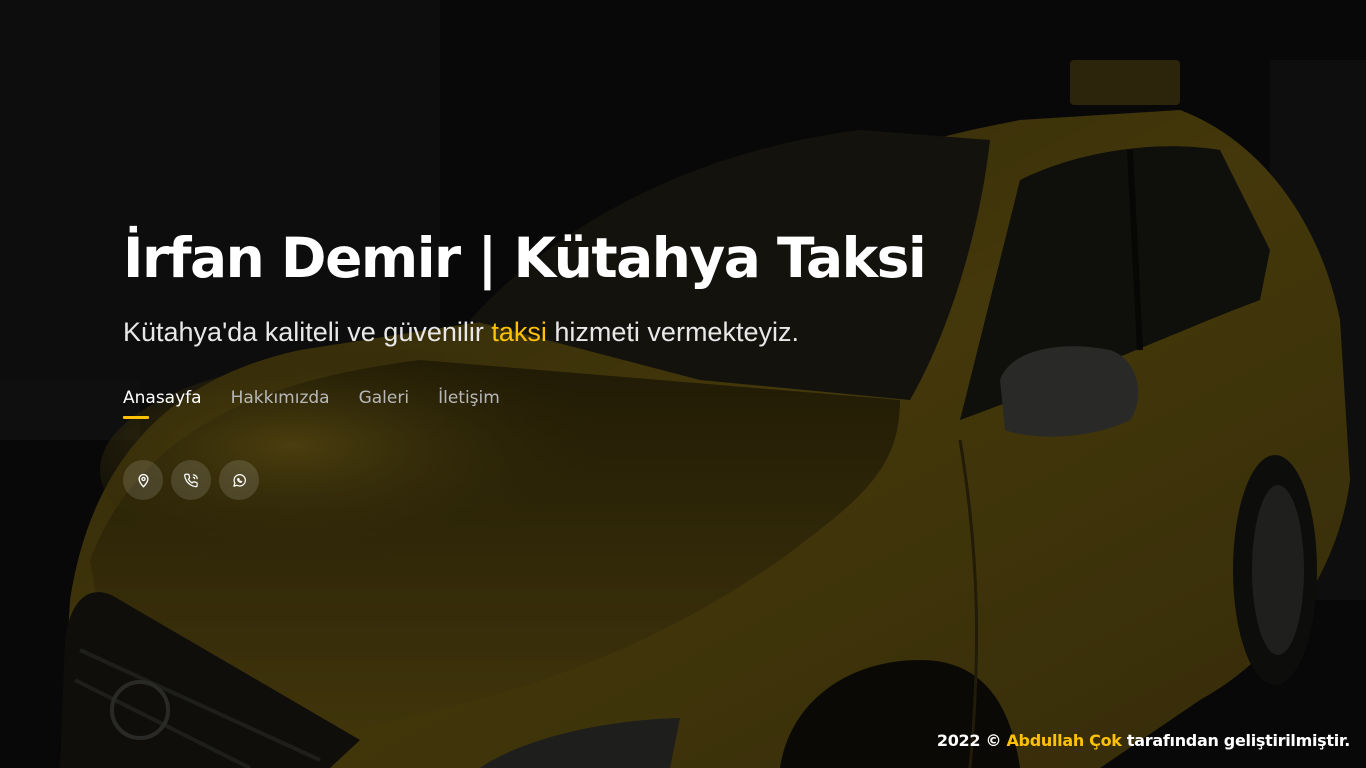 The height and width of the screenshot is (768, 1366). I want to click on location-button, so click(143, 480).